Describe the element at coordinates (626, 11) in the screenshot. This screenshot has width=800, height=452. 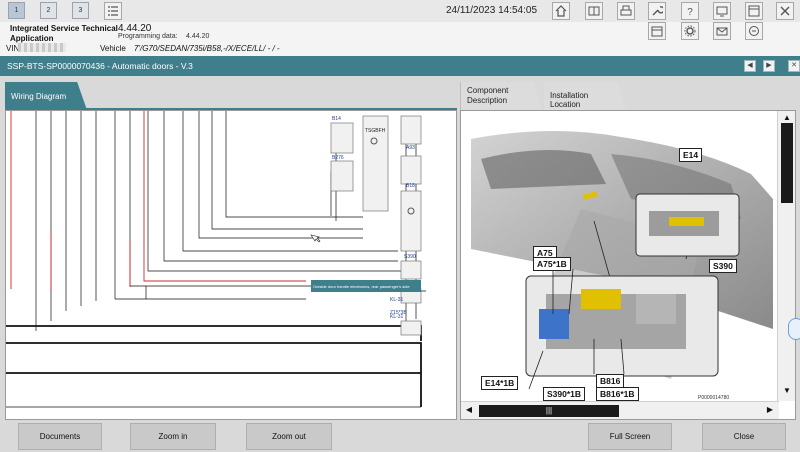
I see `printer-icon` at that location.